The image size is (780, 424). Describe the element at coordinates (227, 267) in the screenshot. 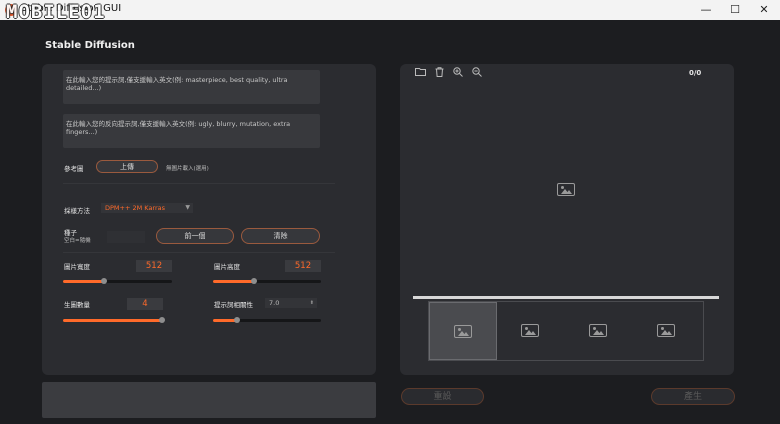

I see `height-label: 圖片高度` at that location.